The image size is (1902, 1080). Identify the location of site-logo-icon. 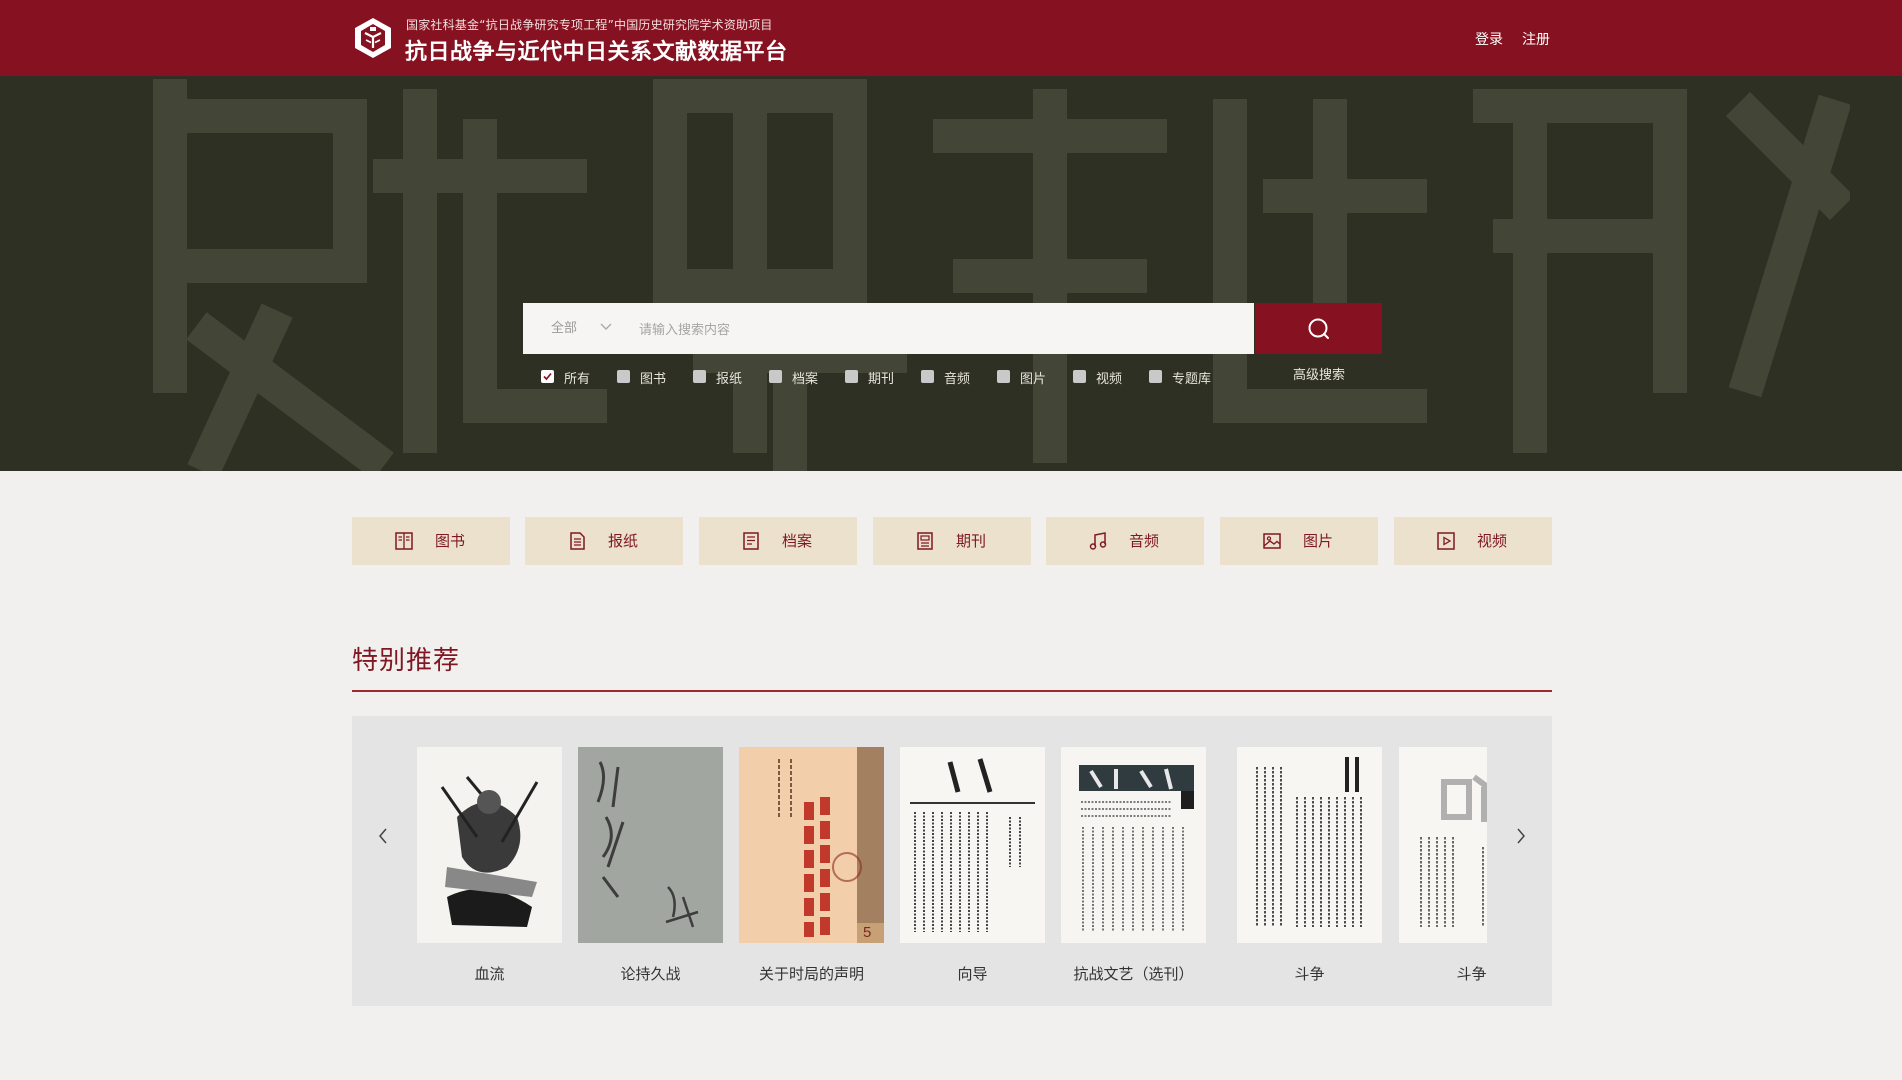
(373, 38).